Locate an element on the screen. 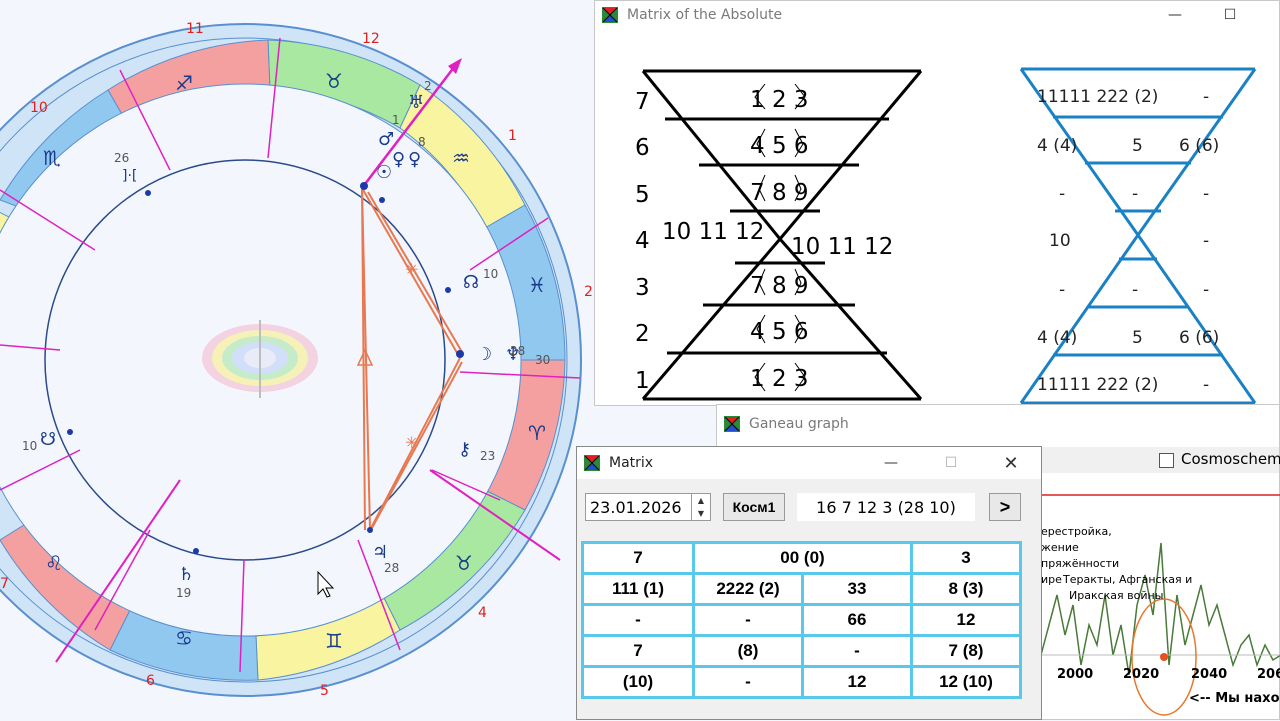 This screenshot has height=721, width=1280. window-title: Matrix of the Absolute is located at coordinates (705, 15).